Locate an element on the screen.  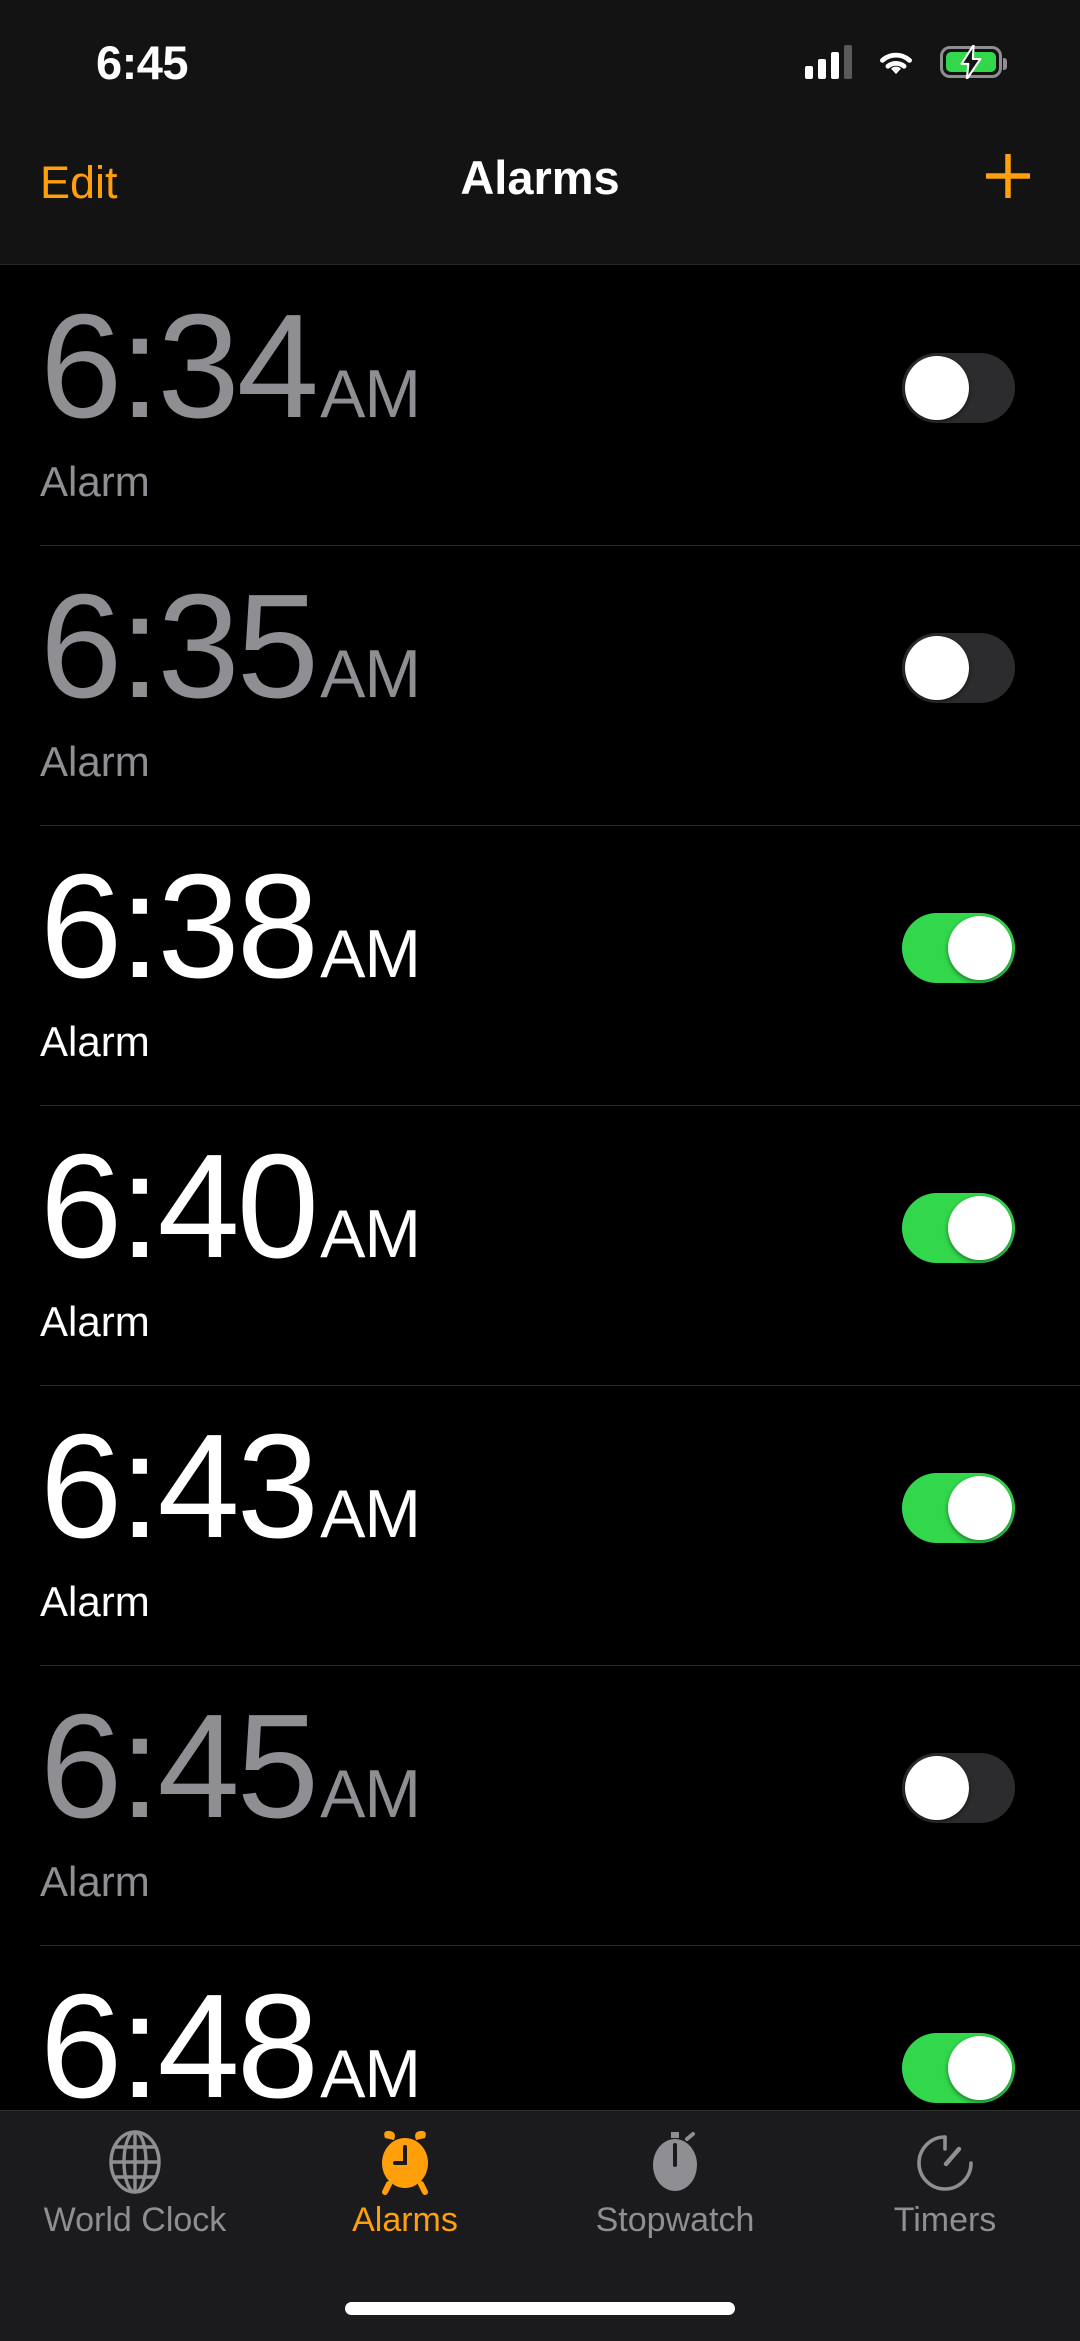
status-bar-time: 6:45 is located at coordinates (142, 62).